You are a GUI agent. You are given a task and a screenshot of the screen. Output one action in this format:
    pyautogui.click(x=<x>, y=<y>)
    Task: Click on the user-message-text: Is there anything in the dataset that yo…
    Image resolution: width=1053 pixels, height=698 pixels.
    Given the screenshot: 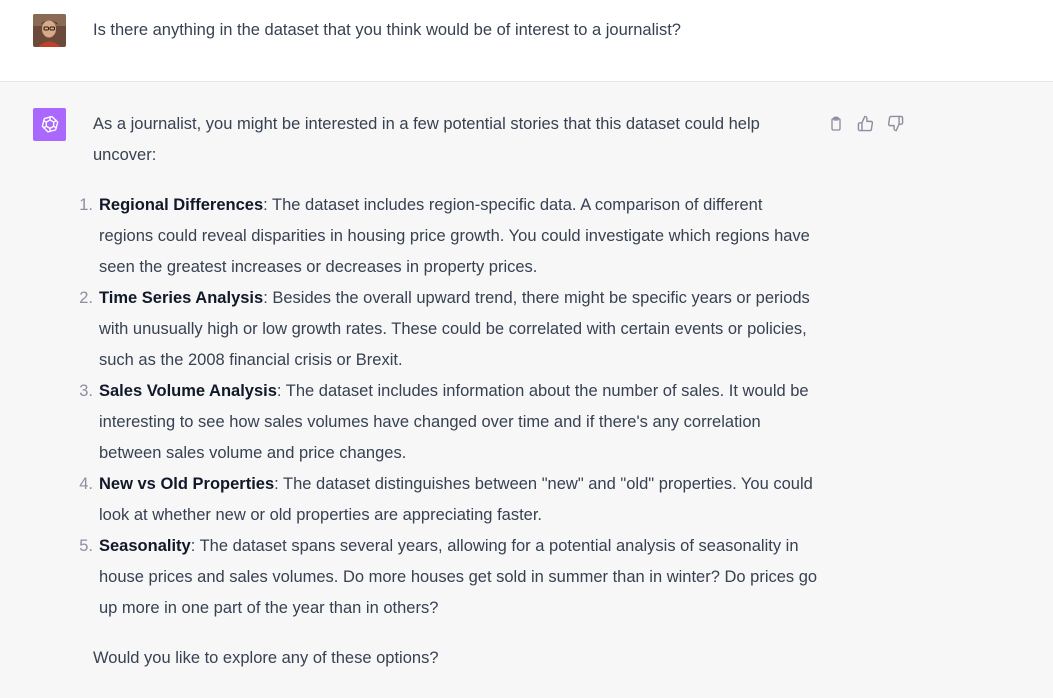 What is the action you would take?
    pyautogui.click(x=387, y=30)
    